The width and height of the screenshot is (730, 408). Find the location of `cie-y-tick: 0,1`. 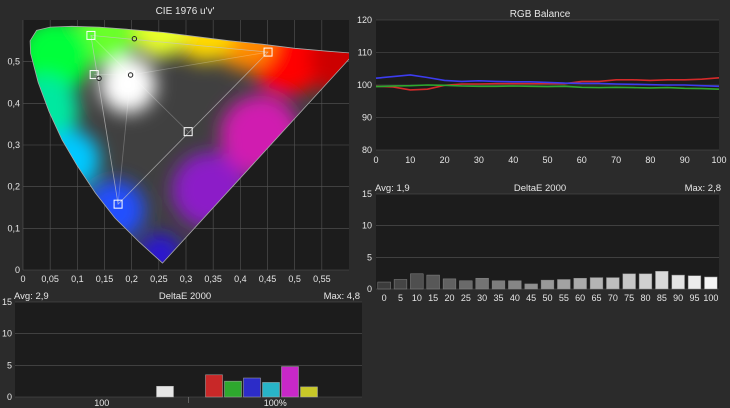

cie-y-tick: 0,1 is located at coordinates (13, 228).